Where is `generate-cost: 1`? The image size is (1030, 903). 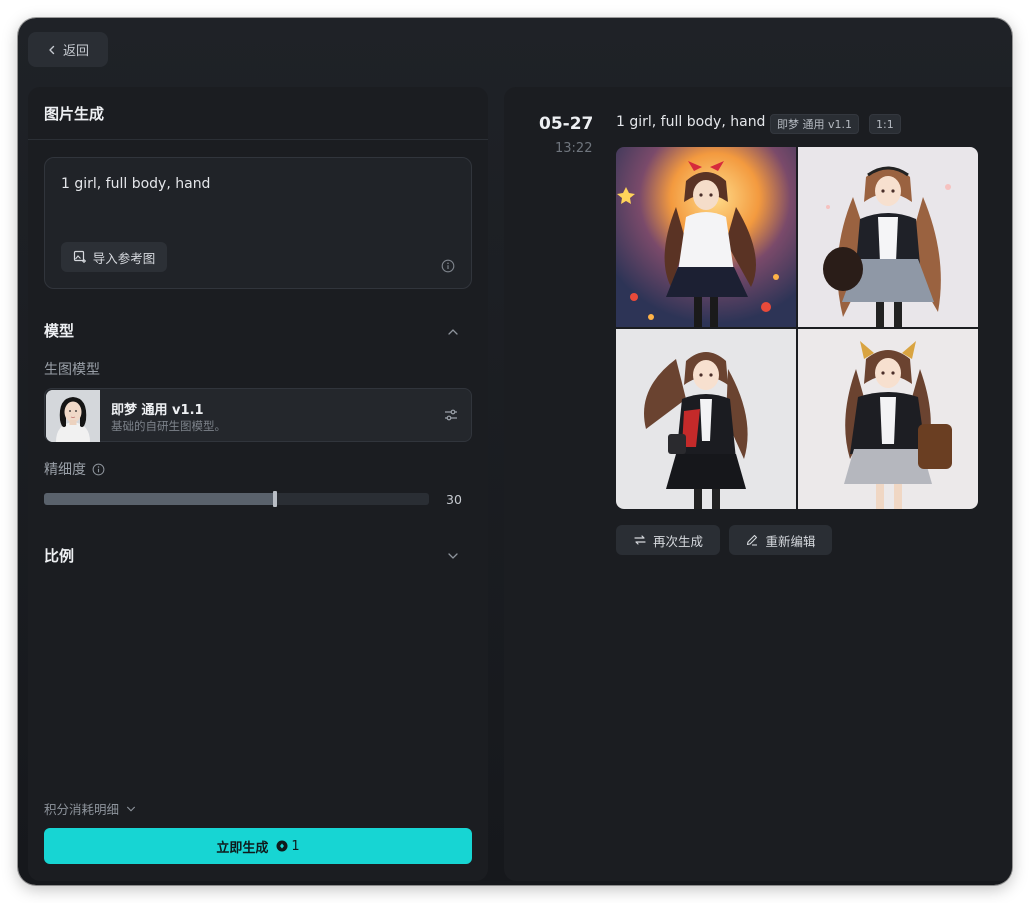
generate-cost: 1 is located at coordinates (288, 846).